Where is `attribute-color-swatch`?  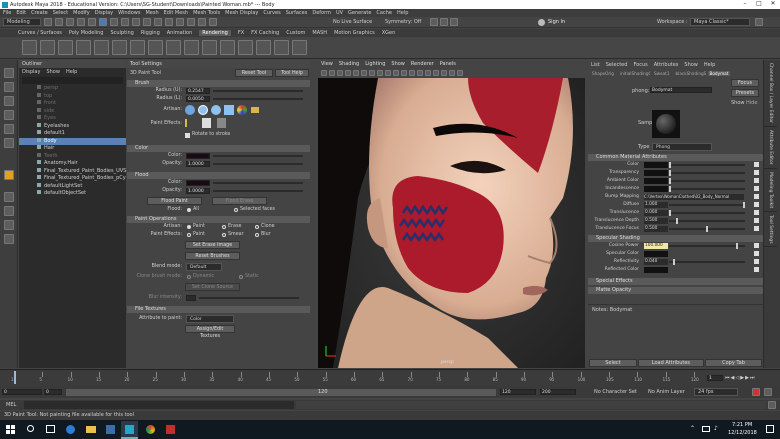
attribute-color-swatch is located at coordinates (656, 254).